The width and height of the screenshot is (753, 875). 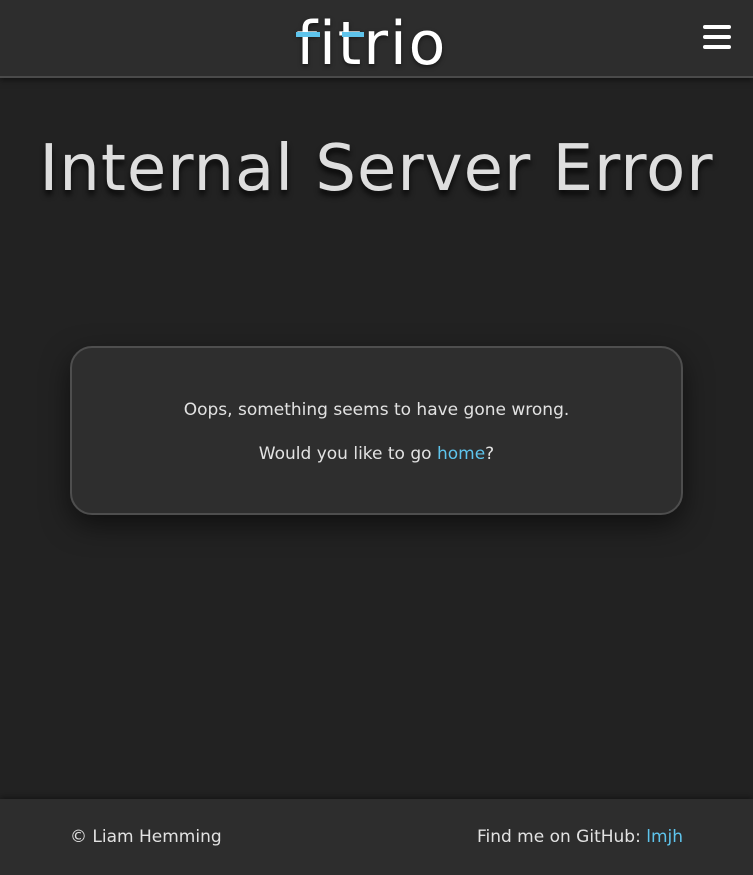 I want to click on home-link: home, so click(x=461, y=454).